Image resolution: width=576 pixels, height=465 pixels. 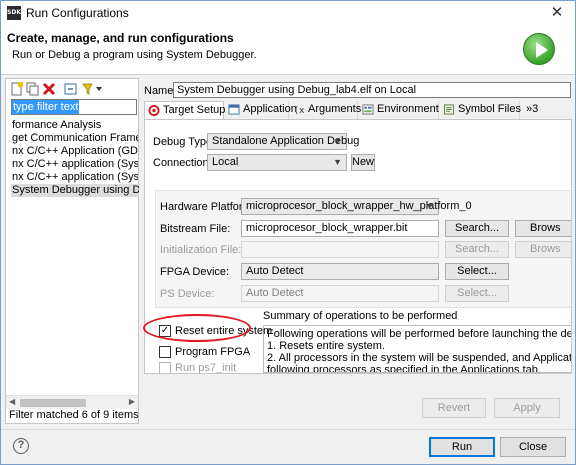 I want to click on environment-icon, so click(x=368, y=109).